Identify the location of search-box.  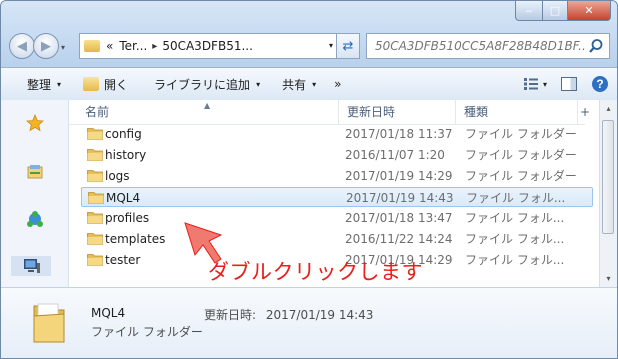
(488, 46).